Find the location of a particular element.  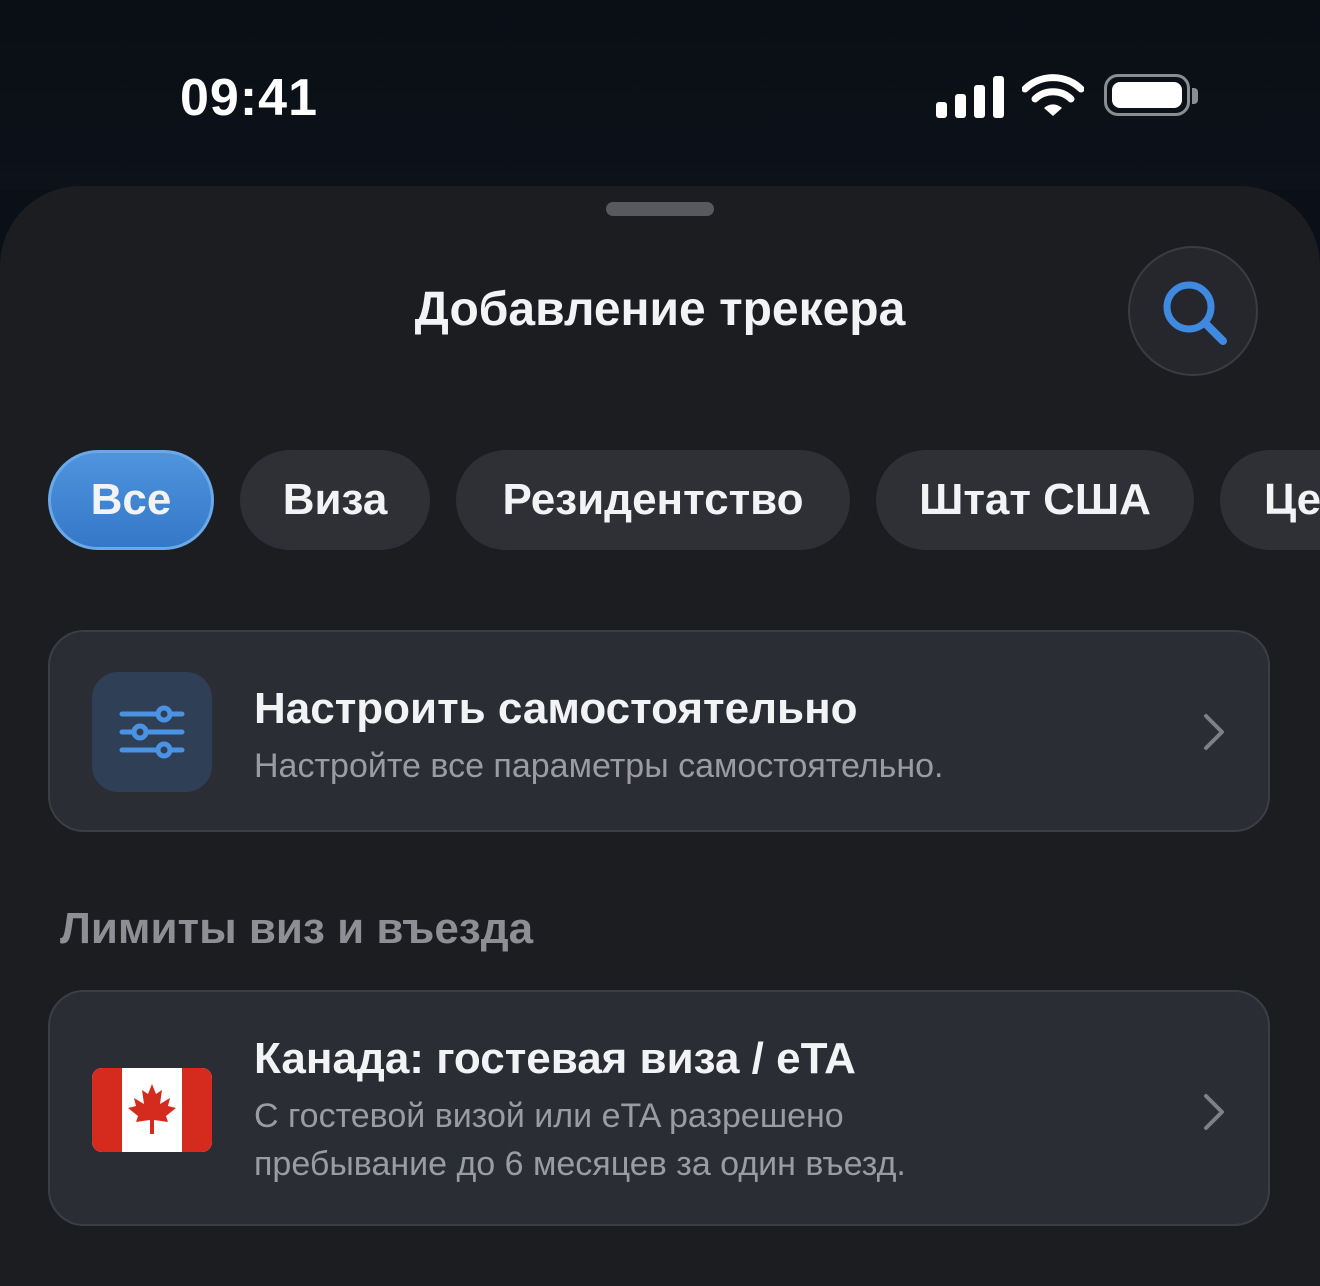

search-button is located at coordinates (1193, 311).